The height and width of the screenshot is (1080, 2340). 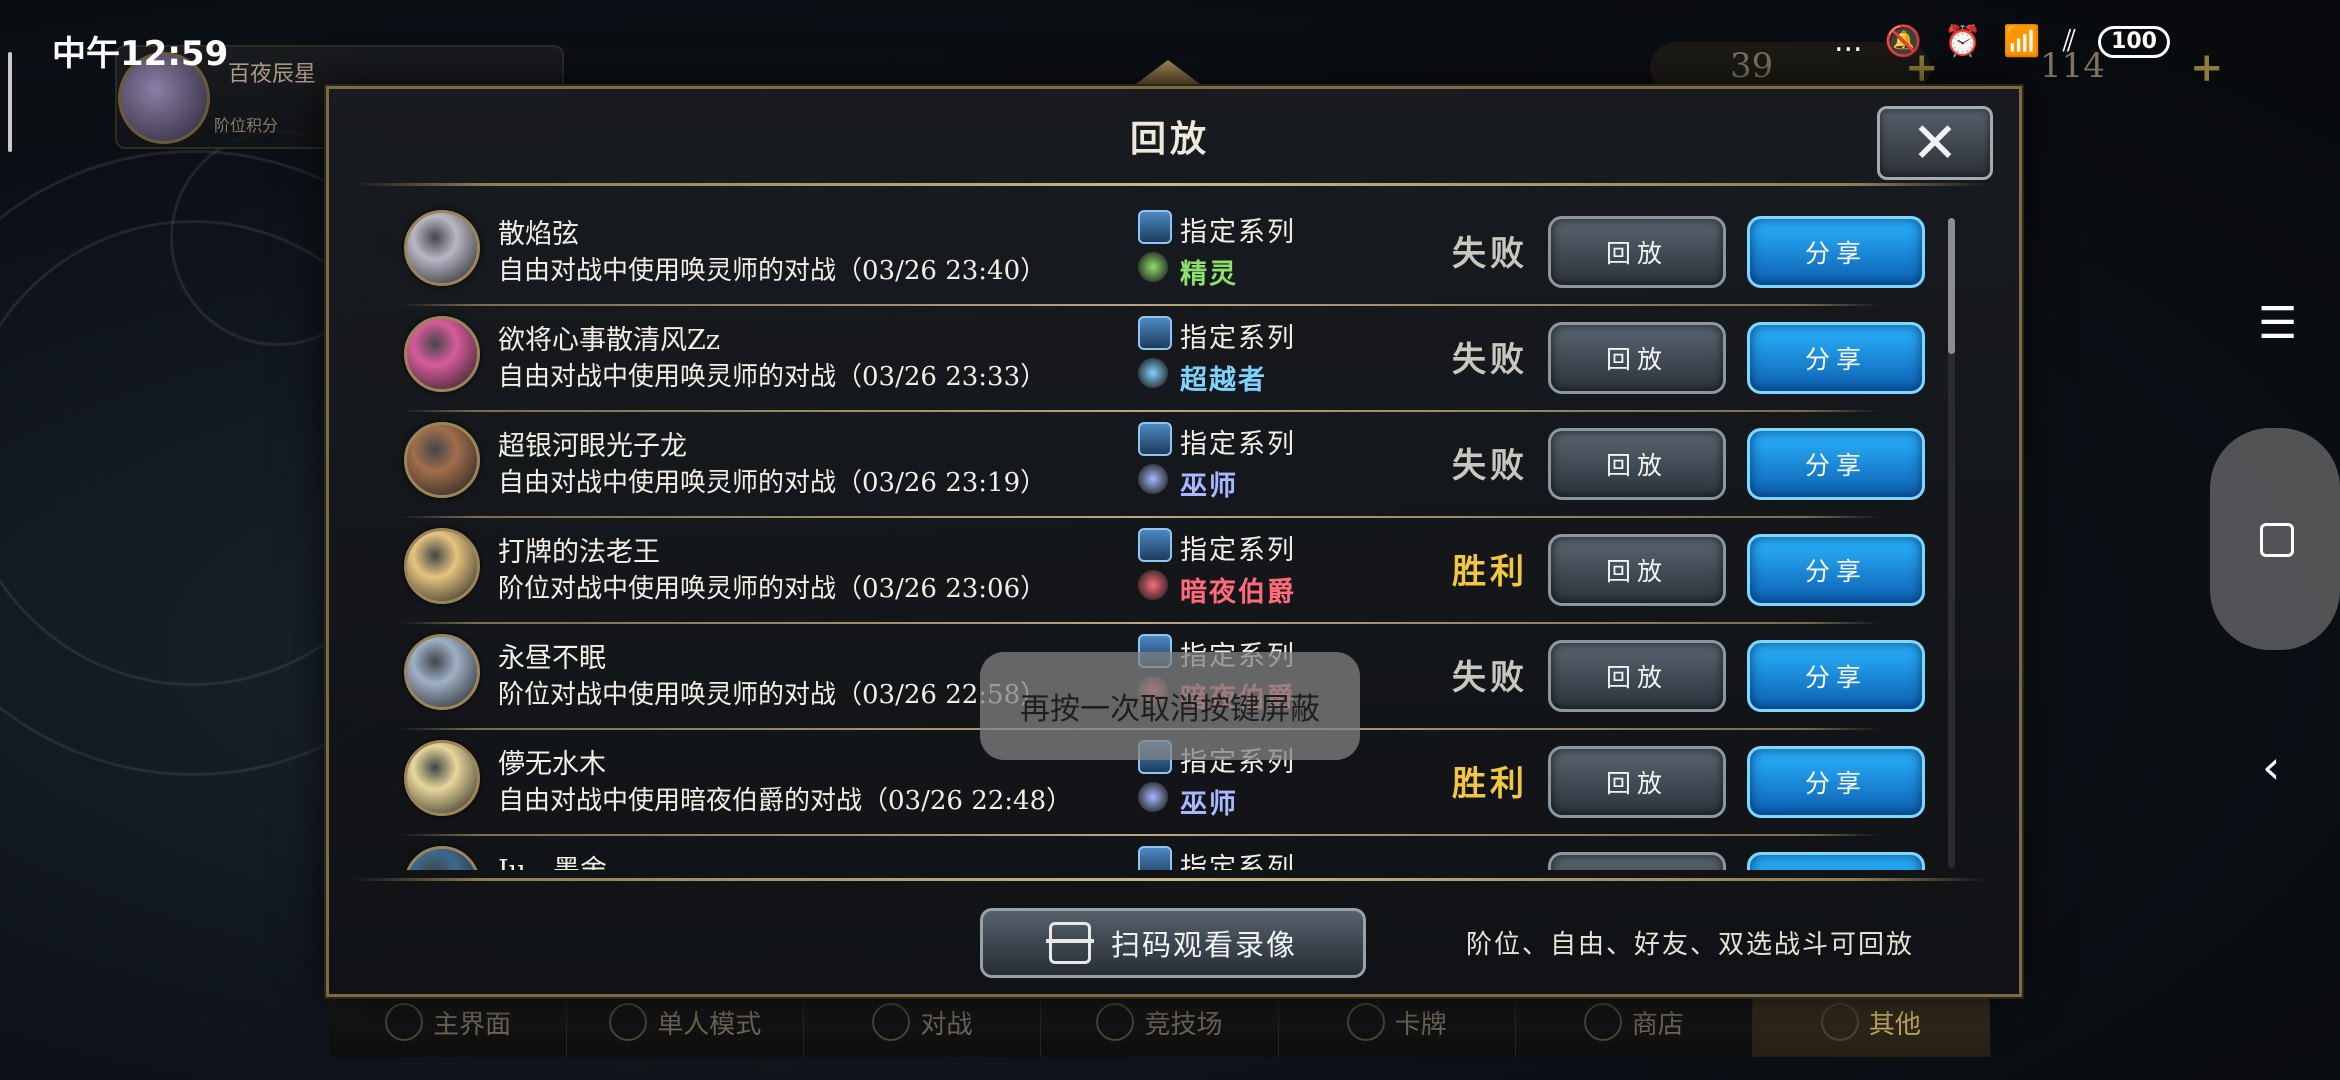 I want to click on class-label: 精灵, so click(x=1209, y=274).